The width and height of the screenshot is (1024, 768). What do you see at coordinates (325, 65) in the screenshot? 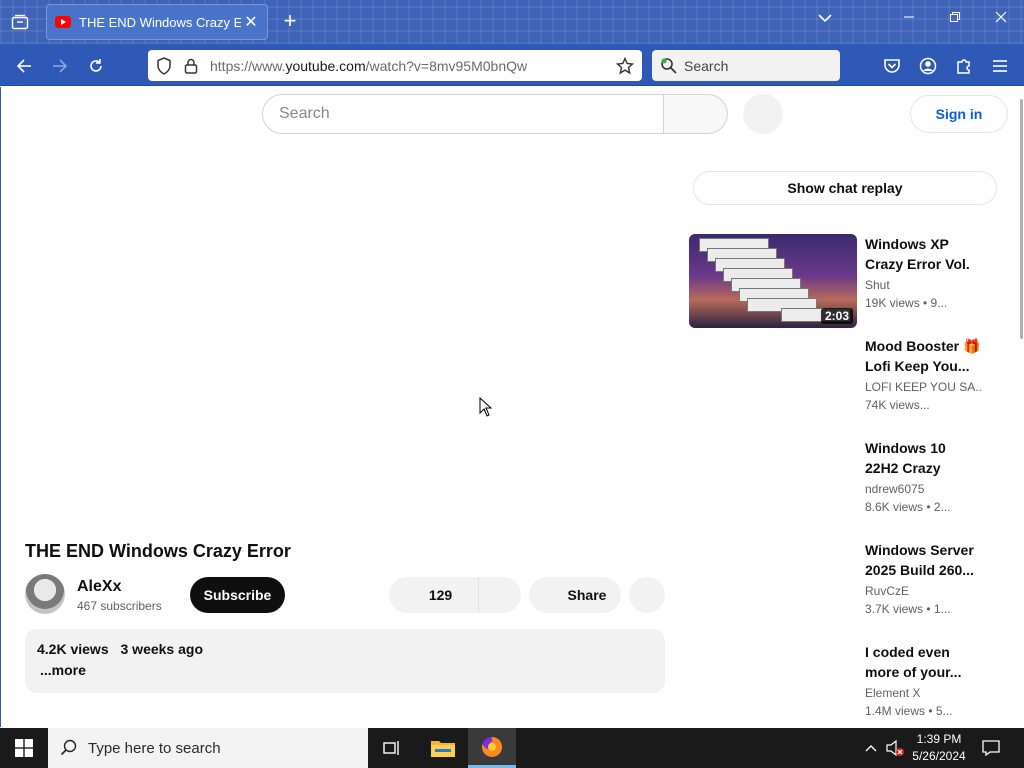
I see `url-host: youtube.com` at bounding box center [325, 65].